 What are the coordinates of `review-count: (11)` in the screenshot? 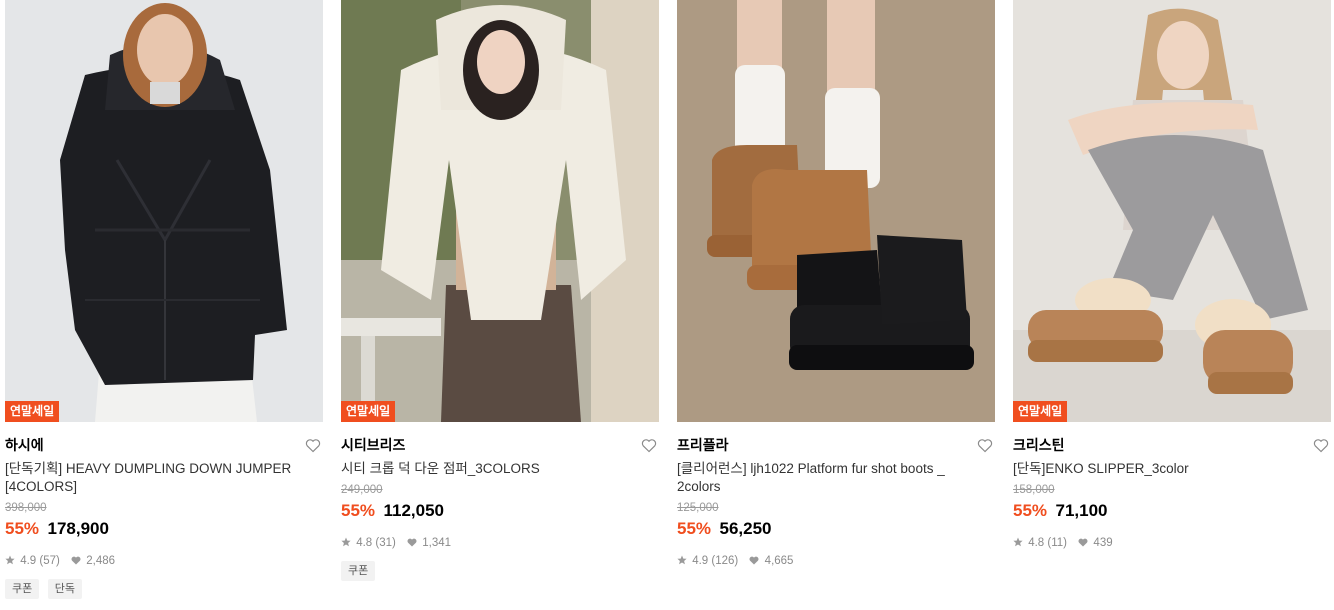 It's located at (1057, 543).